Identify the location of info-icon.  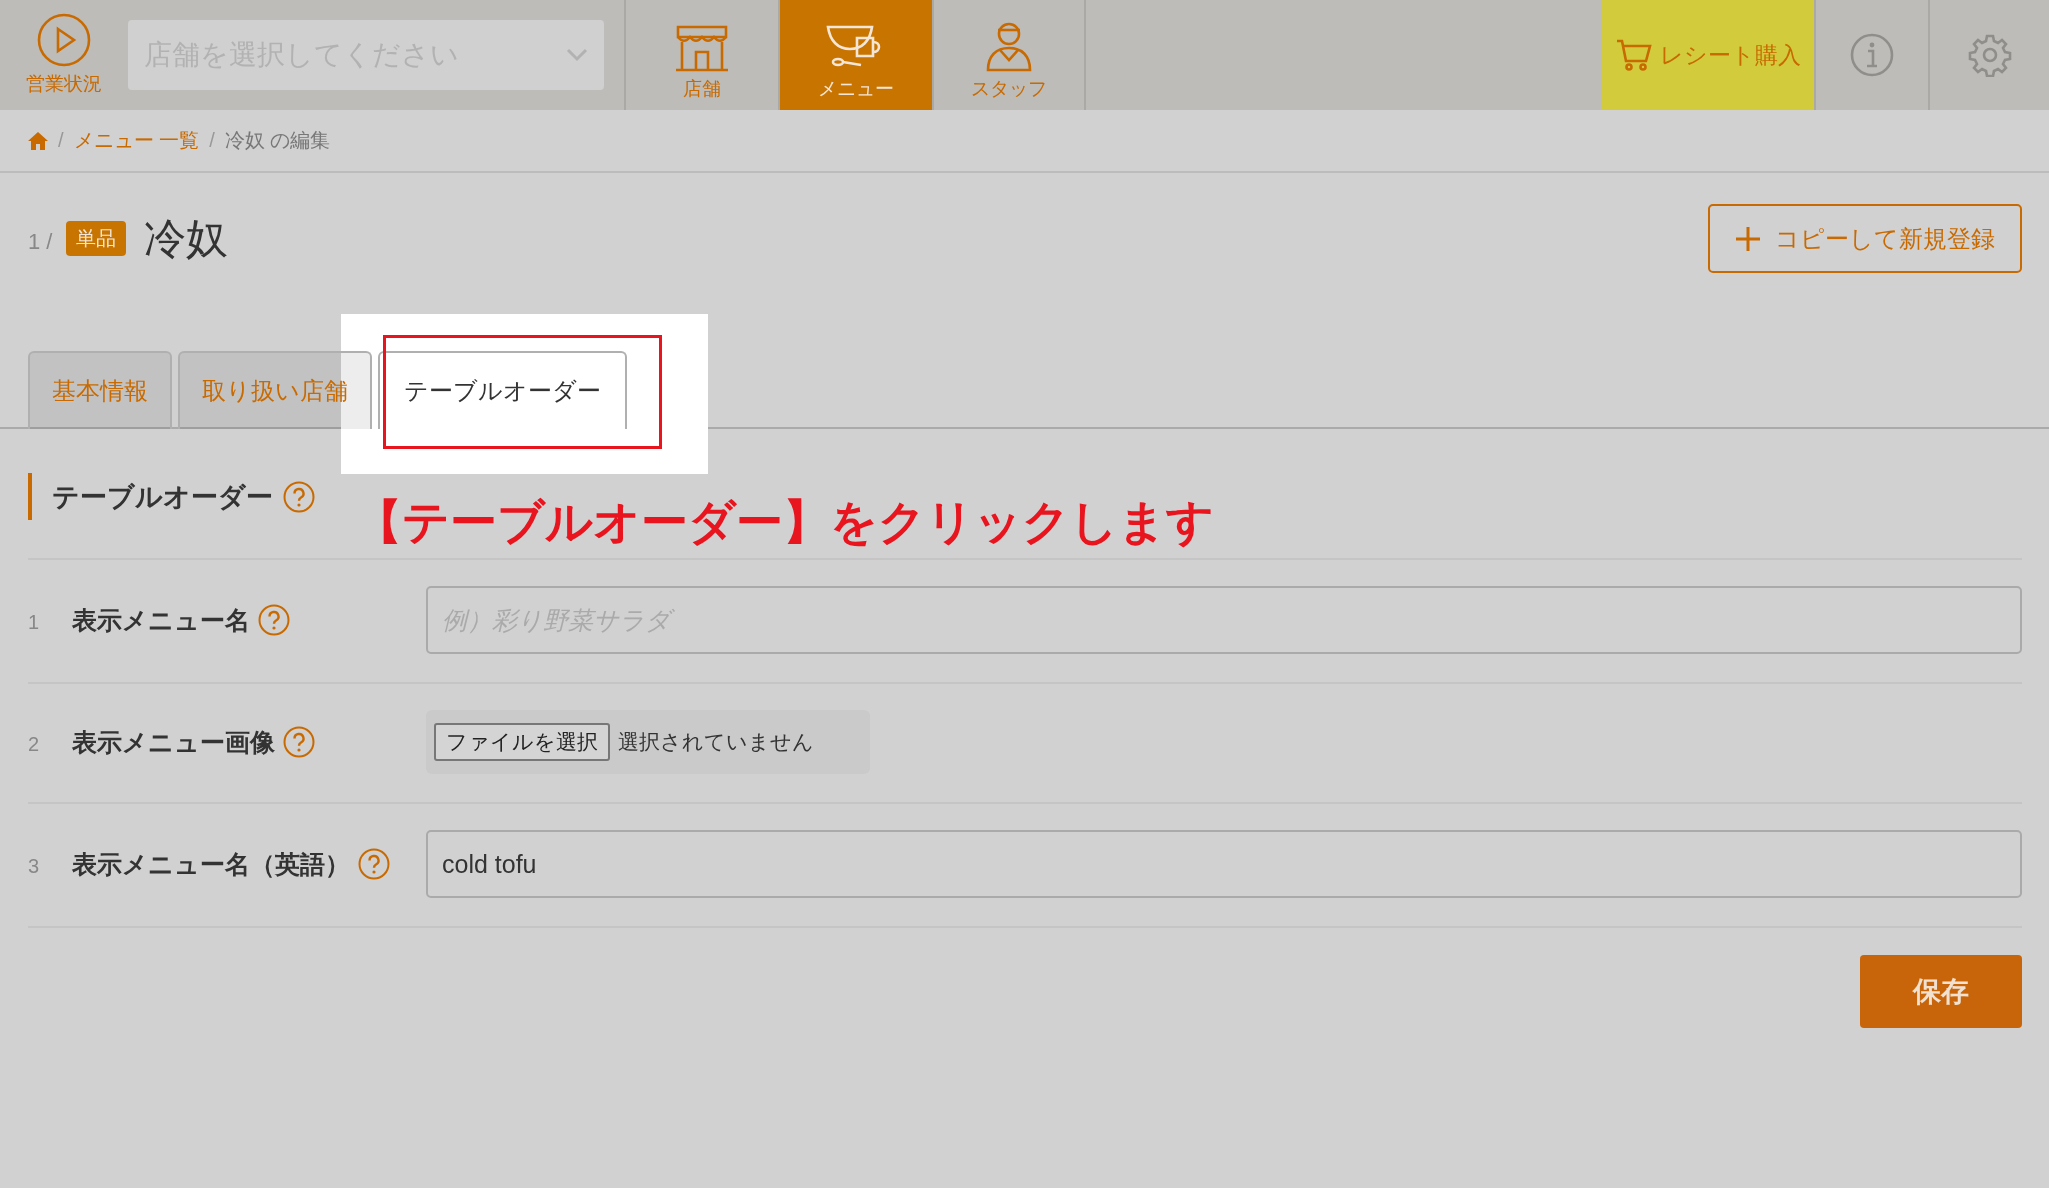
(1872, 55).